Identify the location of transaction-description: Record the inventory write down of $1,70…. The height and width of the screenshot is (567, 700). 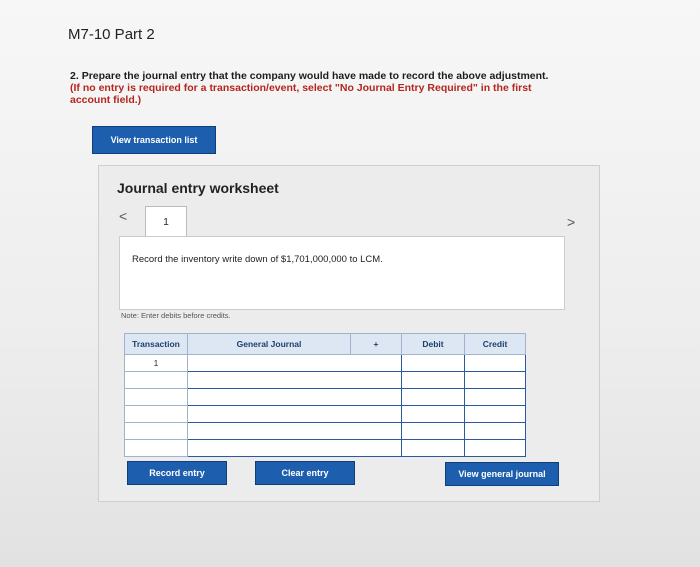
(257, 259).